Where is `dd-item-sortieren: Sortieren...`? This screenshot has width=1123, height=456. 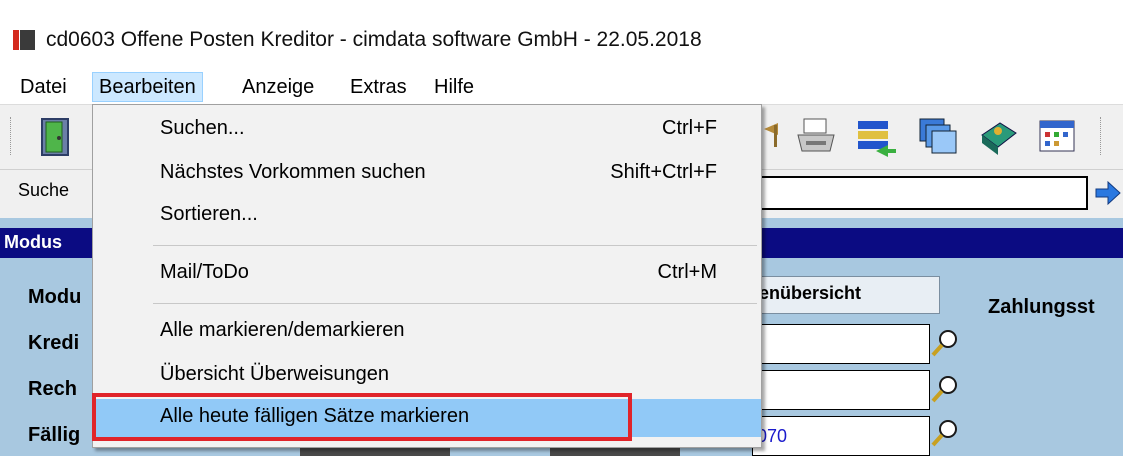
dd-item-sortieren: Sortieren... is located at coordinates (427, 216).